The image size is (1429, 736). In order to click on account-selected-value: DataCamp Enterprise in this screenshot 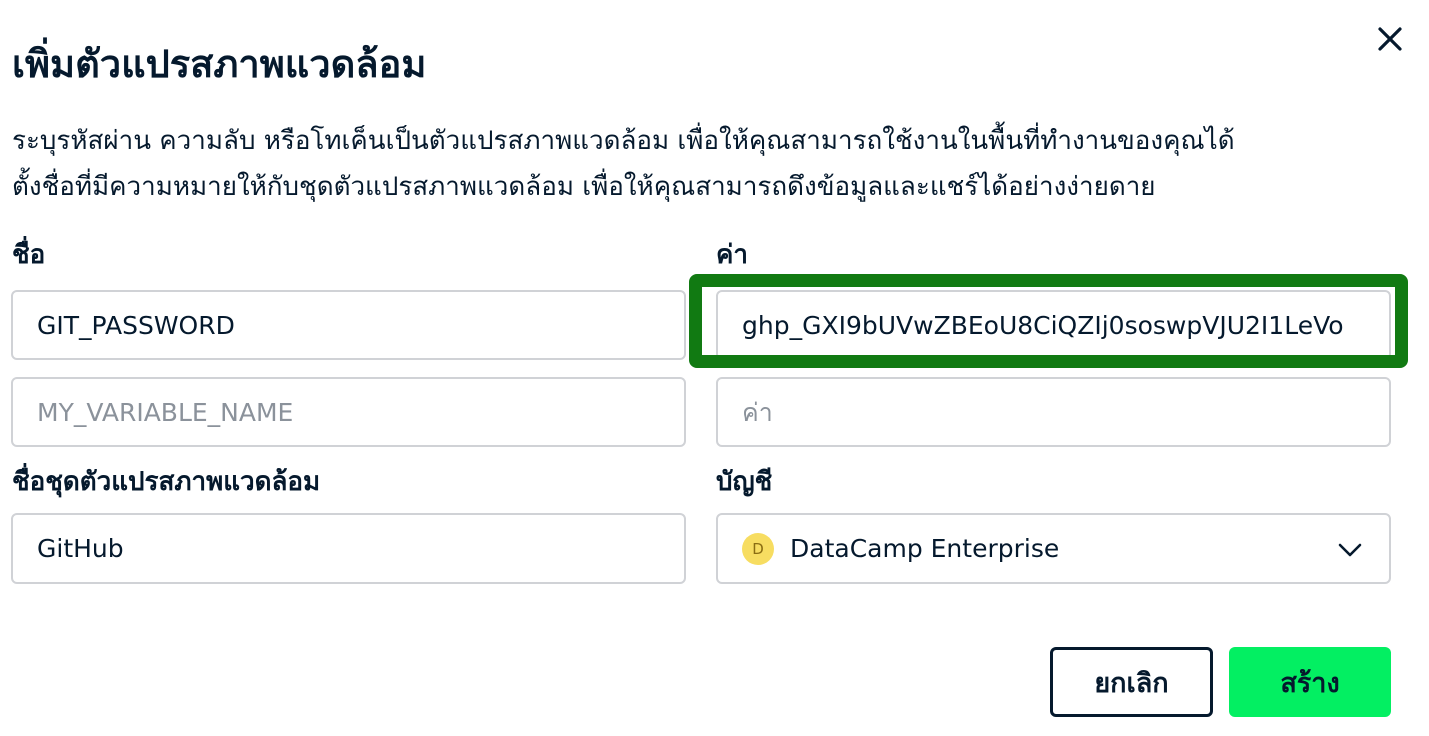, I will do `click(925, 548)`.